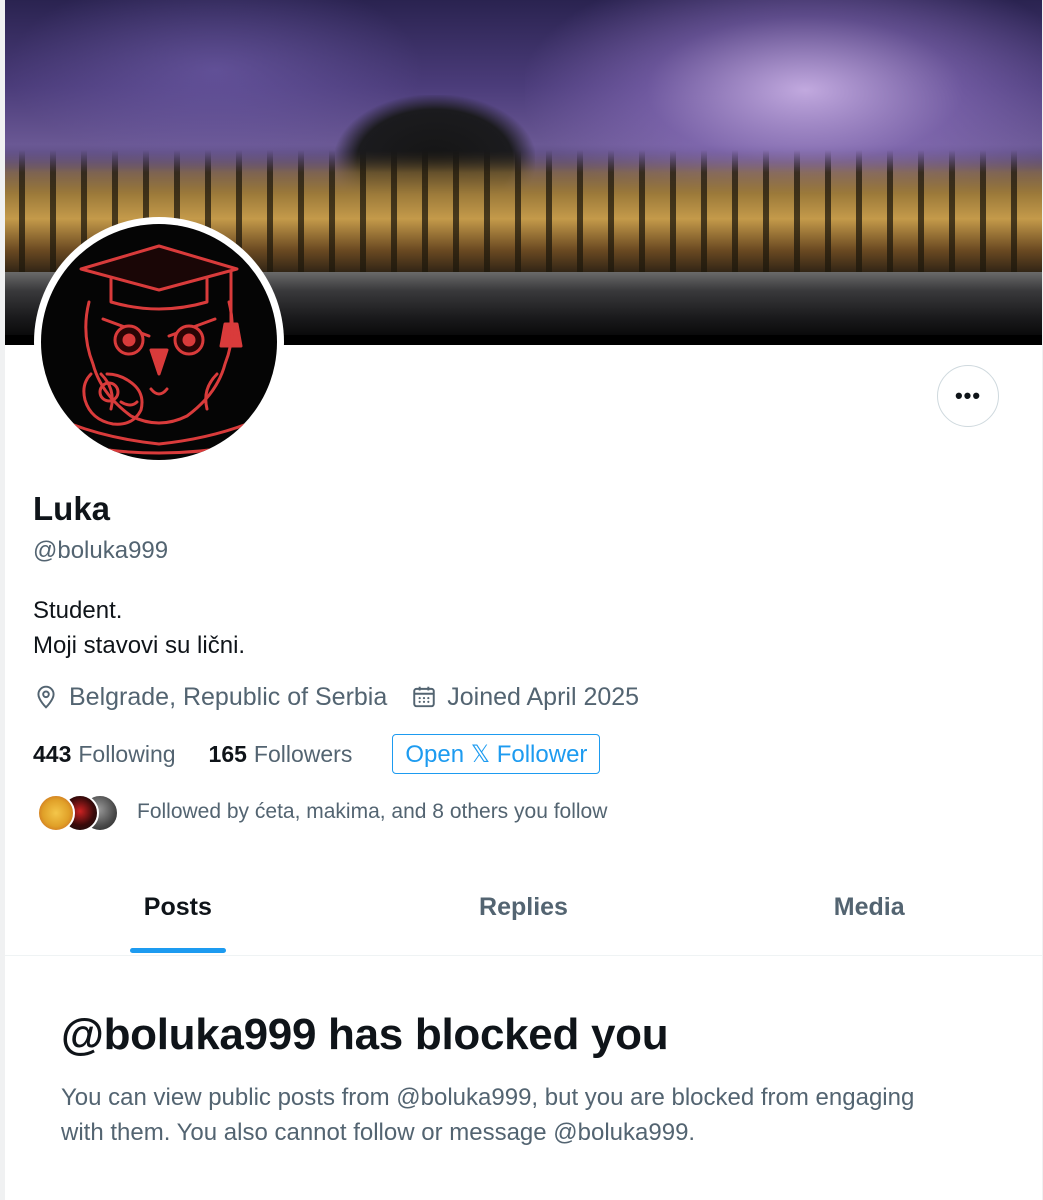  Describe the element at coordinates (365, 1034) in the screenshot. I see `blocked-title: @boluka999 has blocked you` at that location.